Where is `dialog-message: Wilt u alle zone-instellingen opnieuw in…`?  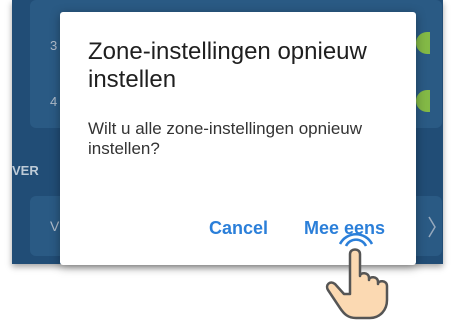 dialog-message: Wilt u alle zone-instellingen opnieuw in… is located at coordinates (225, 138).